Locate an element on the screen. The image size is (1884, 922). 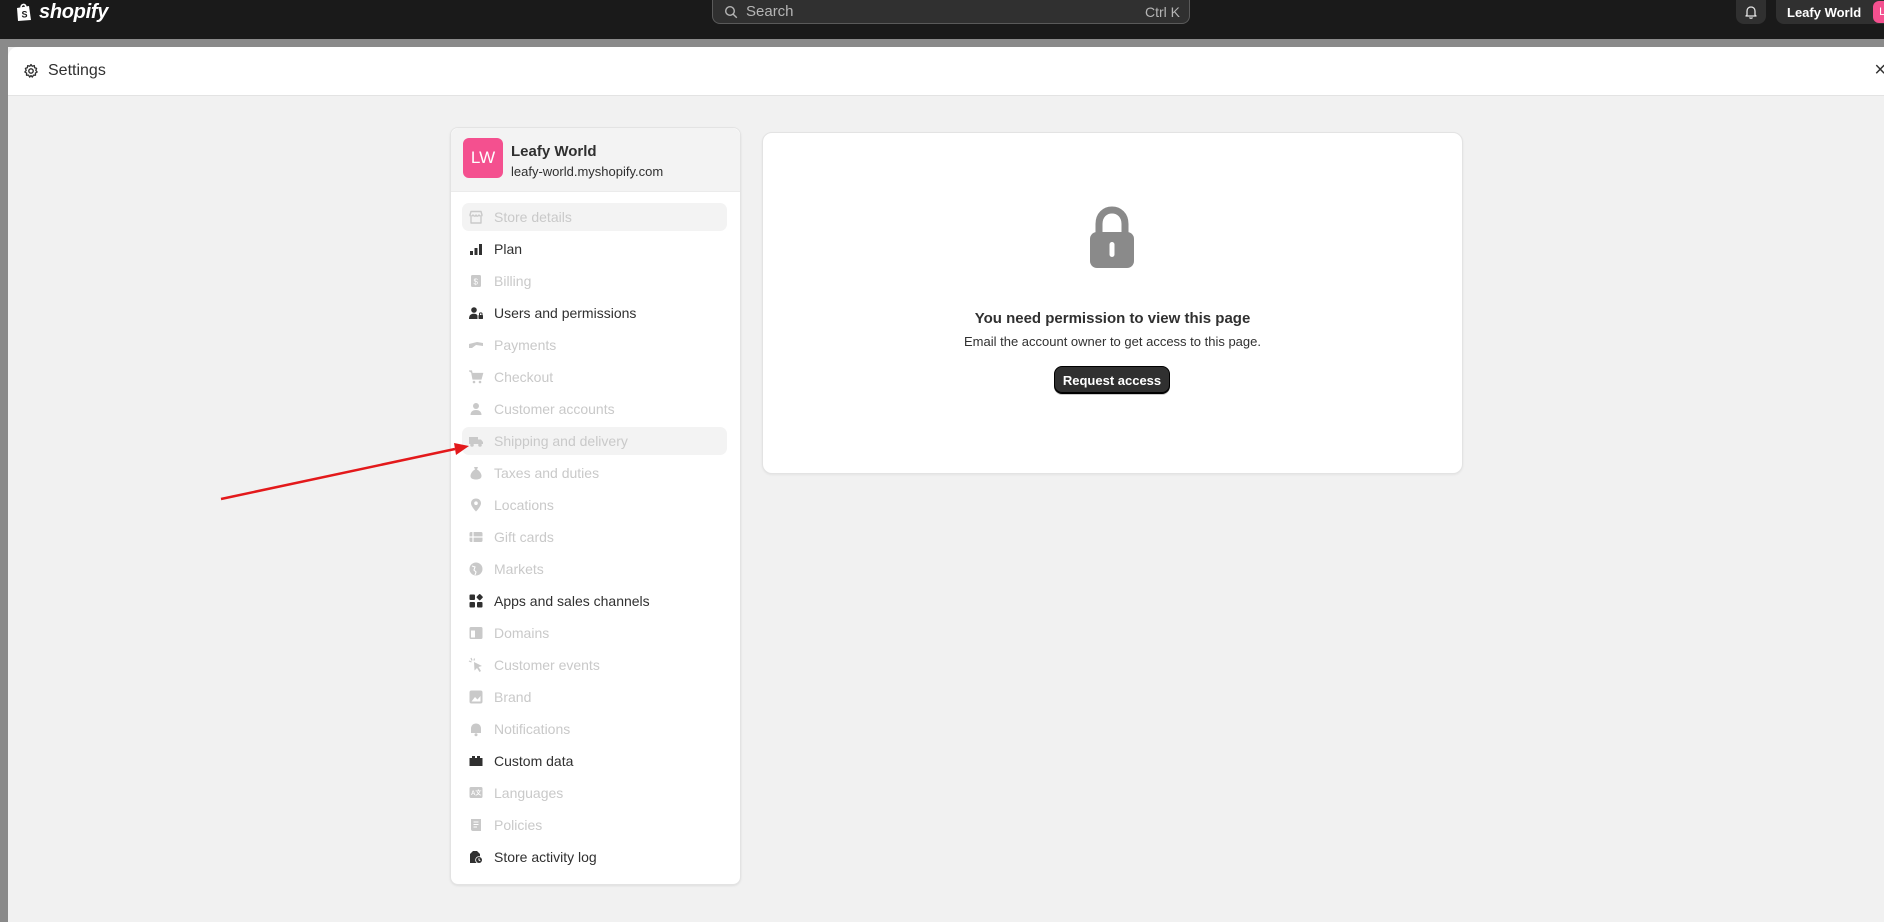
nav-item-brand: Brand is located at coordinates (594, 697).